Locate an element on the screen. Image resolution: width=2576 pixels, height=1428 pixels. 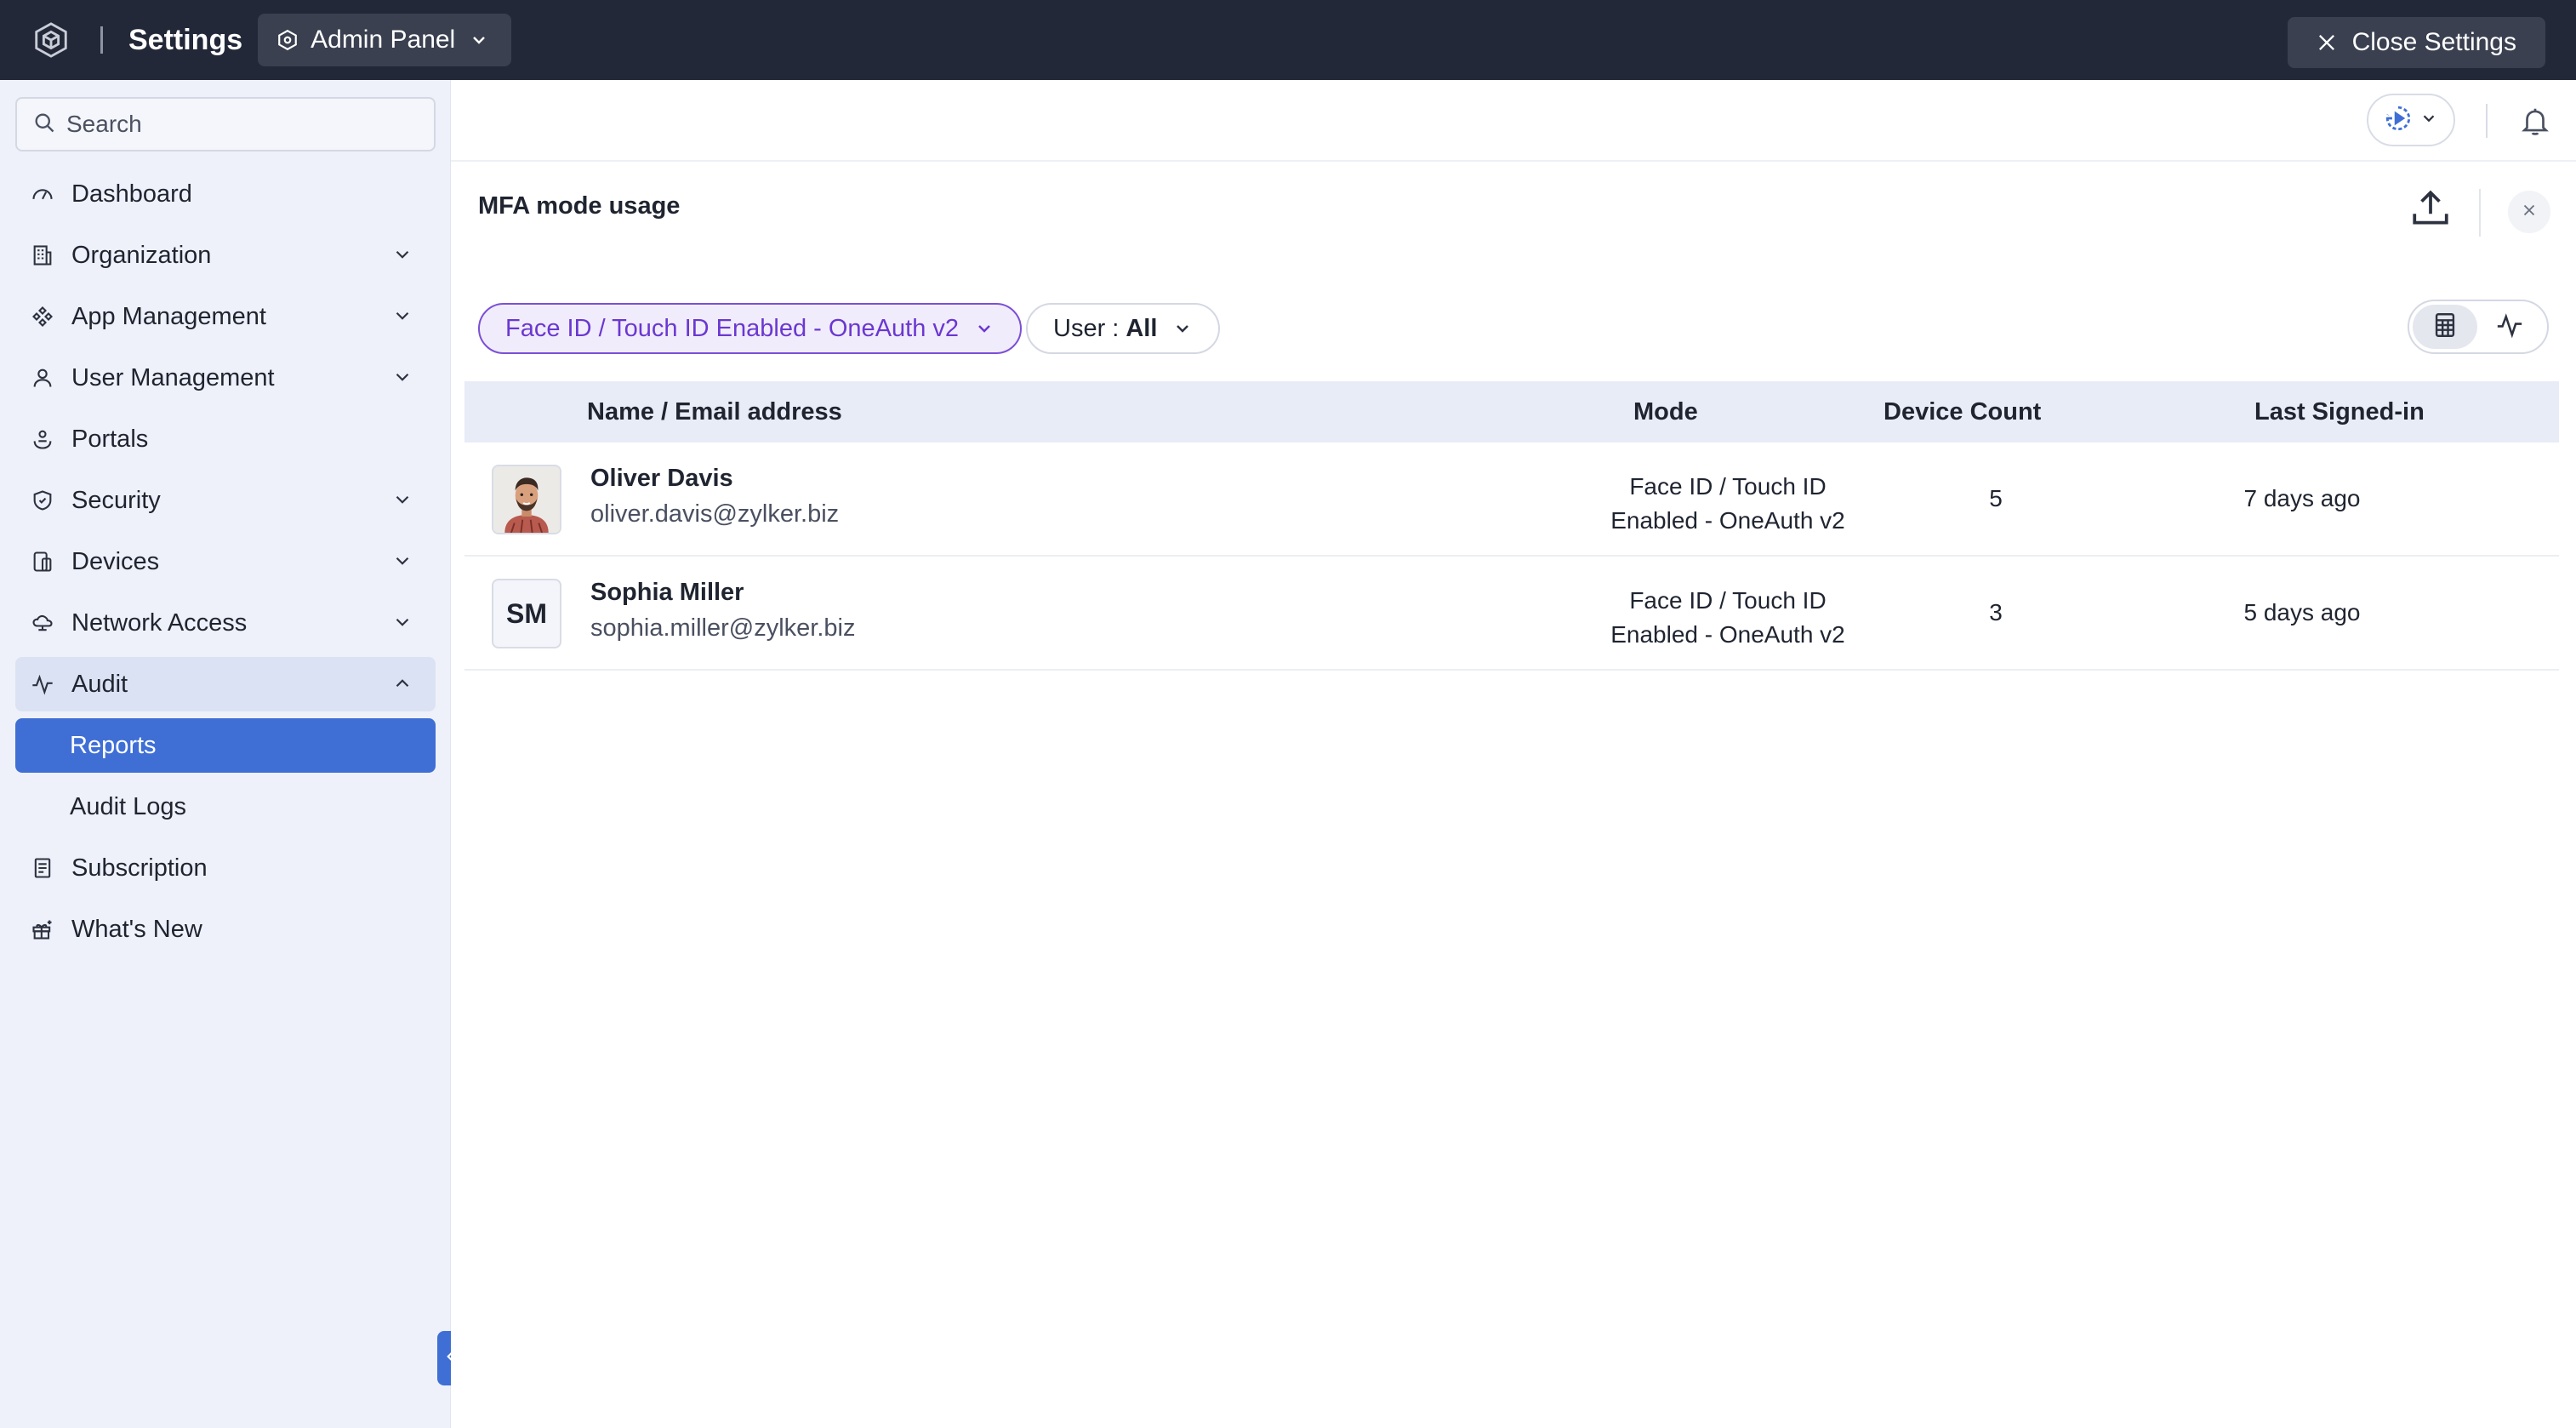
avatar is located at coordinates (526, 499).